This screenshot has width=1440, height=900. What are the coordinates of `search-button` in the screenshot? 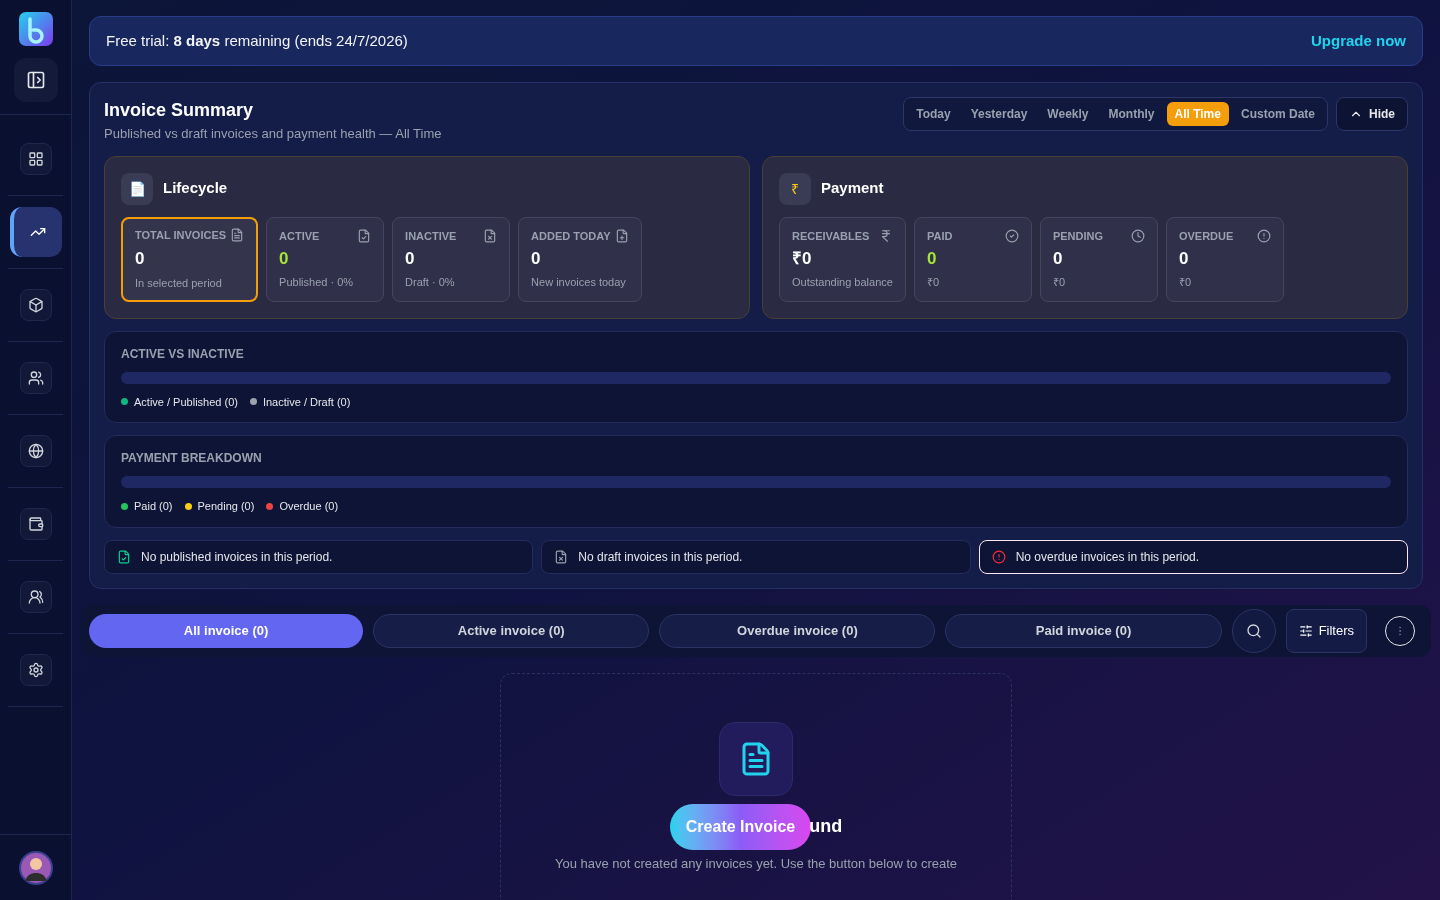 It's located at (1253, 630).